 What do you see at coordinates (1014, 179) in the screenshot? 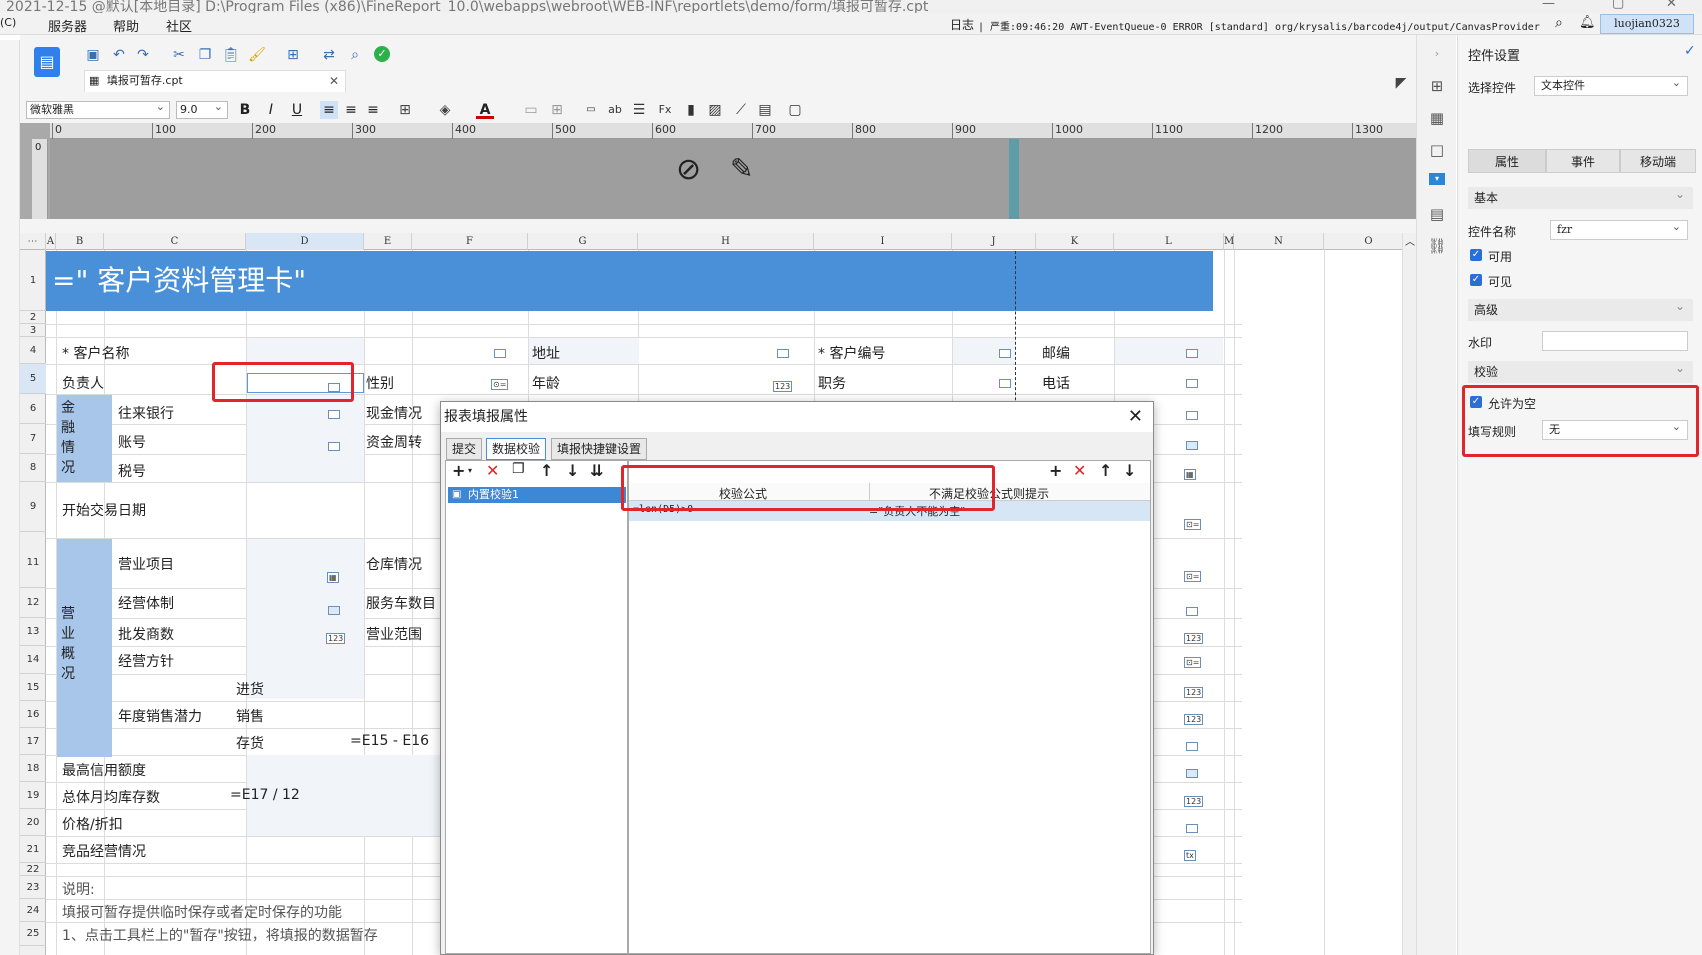
I see `parameter-boundary` at bounding box center [1014, 179].